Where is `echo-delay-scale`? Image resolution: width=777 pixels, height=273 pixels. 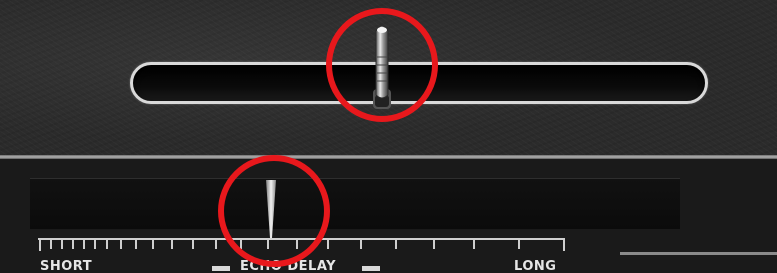 echo-delay-scale is located at coordinates (301, 244).